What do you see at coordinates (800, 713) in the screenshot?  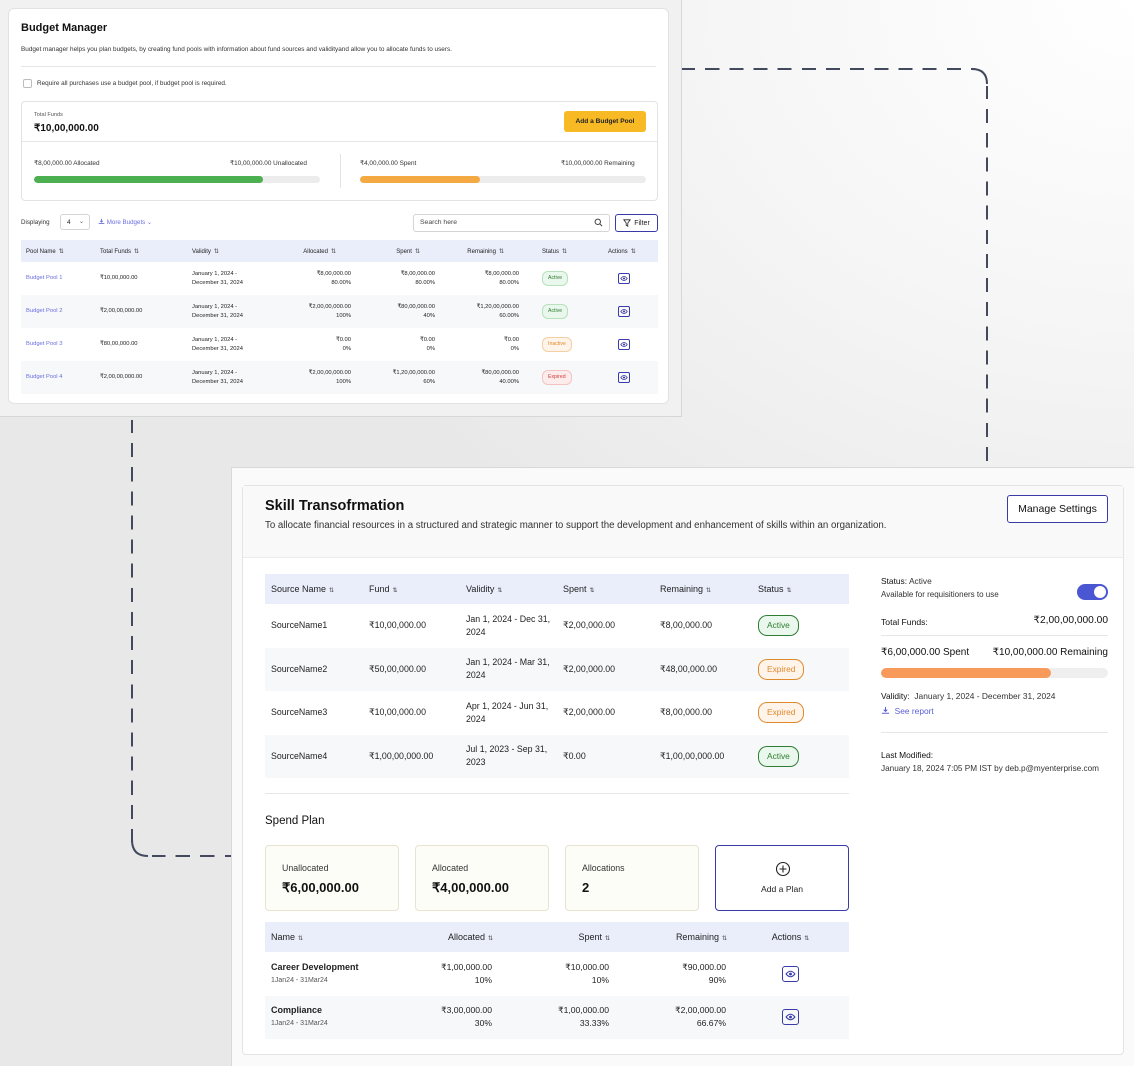 I see `status-cell: Expired` at bounding box center [800, 713].